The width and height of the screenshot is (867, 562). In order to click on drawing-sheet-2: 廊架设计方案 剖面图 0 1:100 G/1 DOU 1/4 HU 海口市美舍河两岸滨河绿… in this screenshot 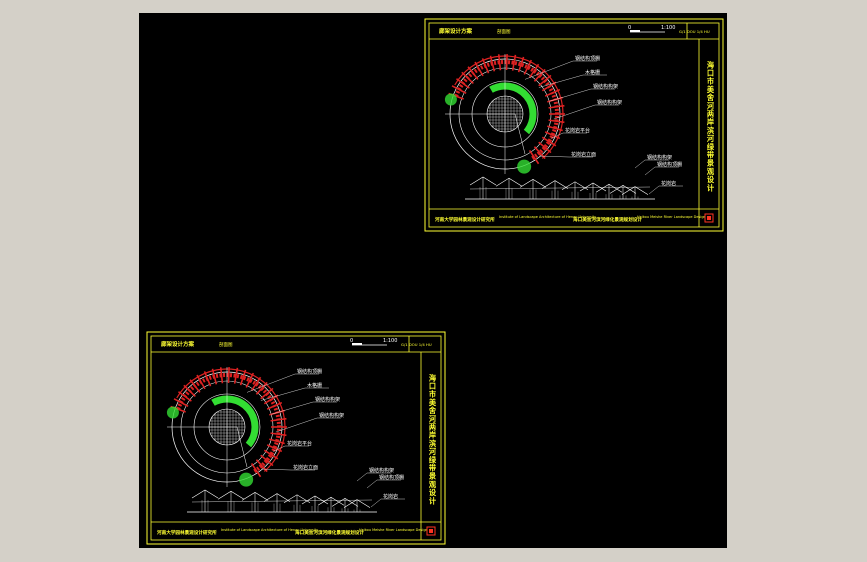, I will do `click(296, 438)`.